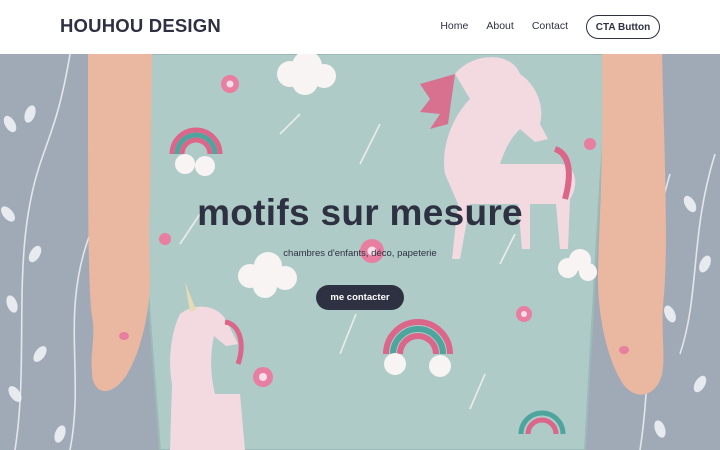 This screenshot has height=450, width=720. Describe the element at coordinates (623, 27) in the screenshot. I see `cta-button: CTA Button` at that location.